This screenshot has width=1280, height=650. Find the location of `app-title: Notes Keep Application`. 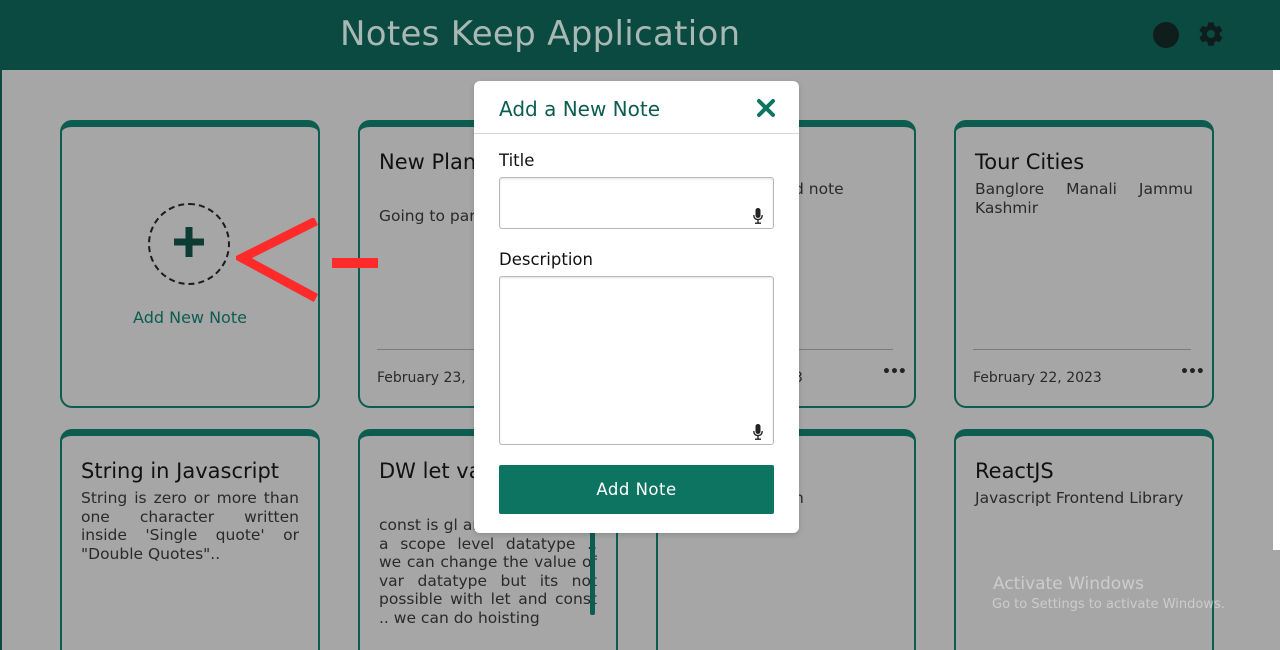

app-title: Notes Keep Application is located at coordinates (540, 34).